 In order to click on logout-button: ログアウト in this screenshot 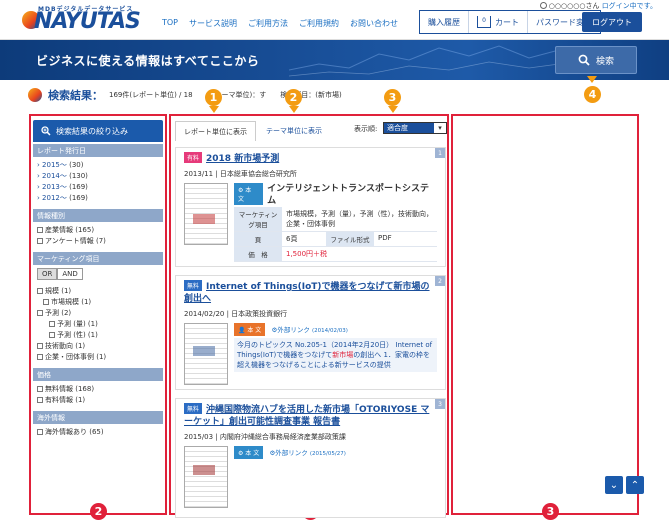, I will do `click(612, 22)`.